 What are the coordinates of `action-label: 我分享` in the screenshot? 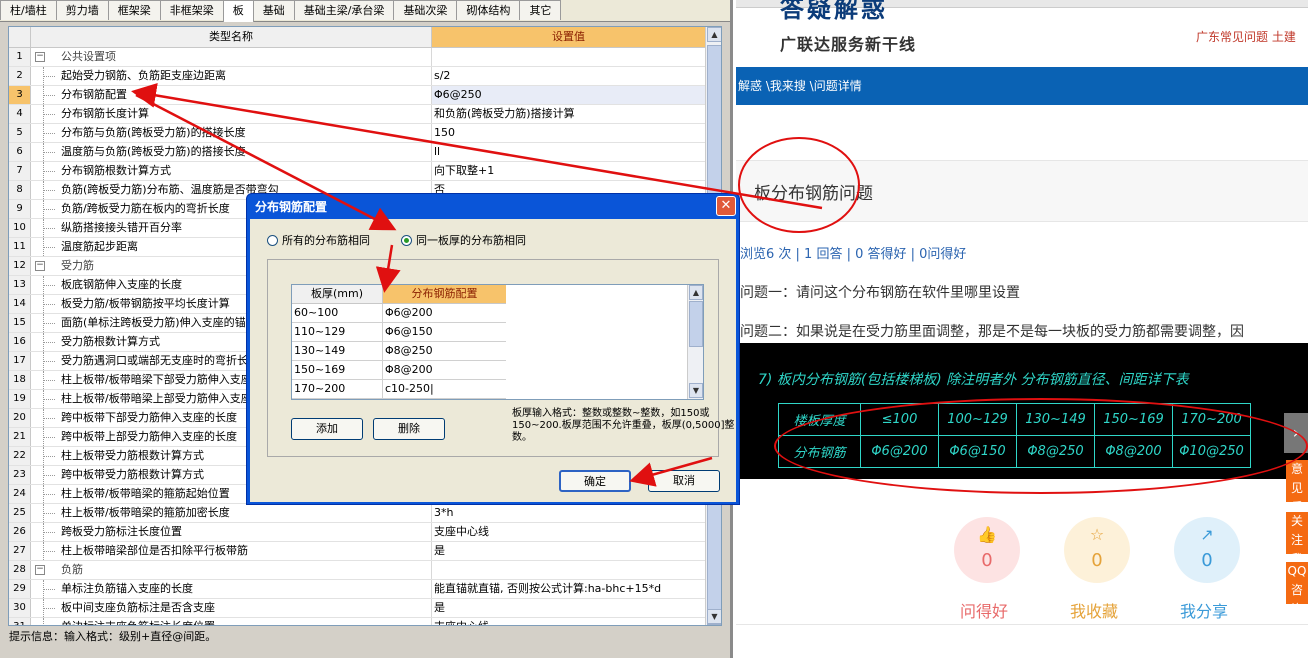 It's located at (1204, 610).